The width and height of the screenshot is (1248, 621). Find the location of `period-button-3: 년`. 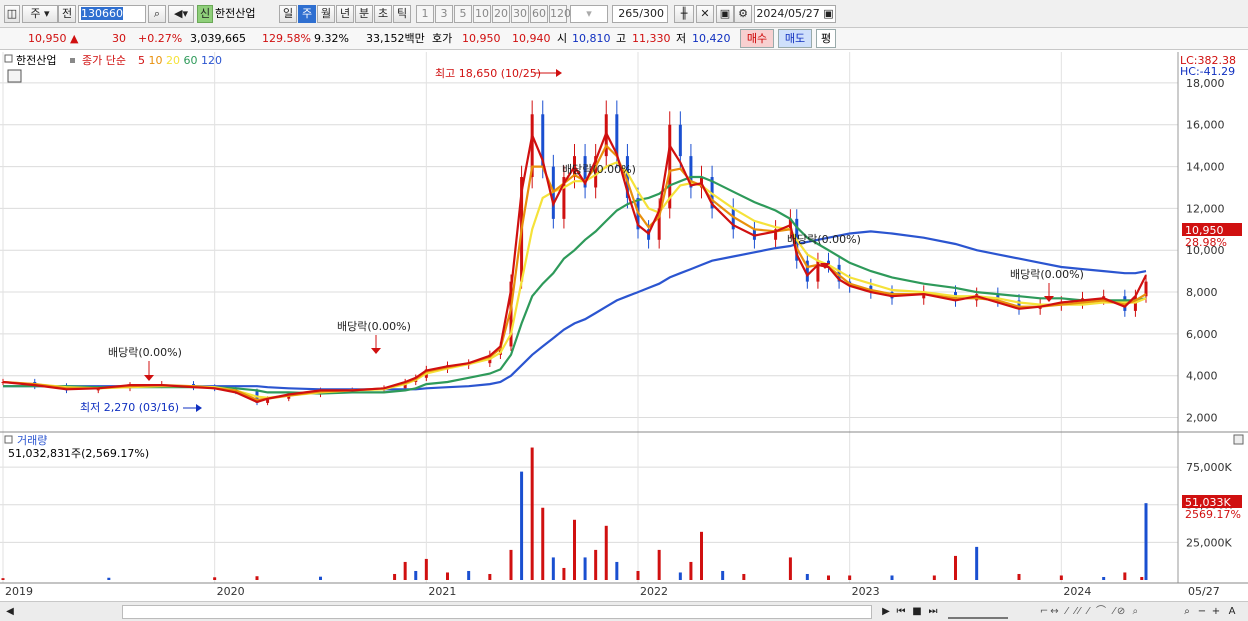

period-button-3: 년 is located at coordinates (345, 14).